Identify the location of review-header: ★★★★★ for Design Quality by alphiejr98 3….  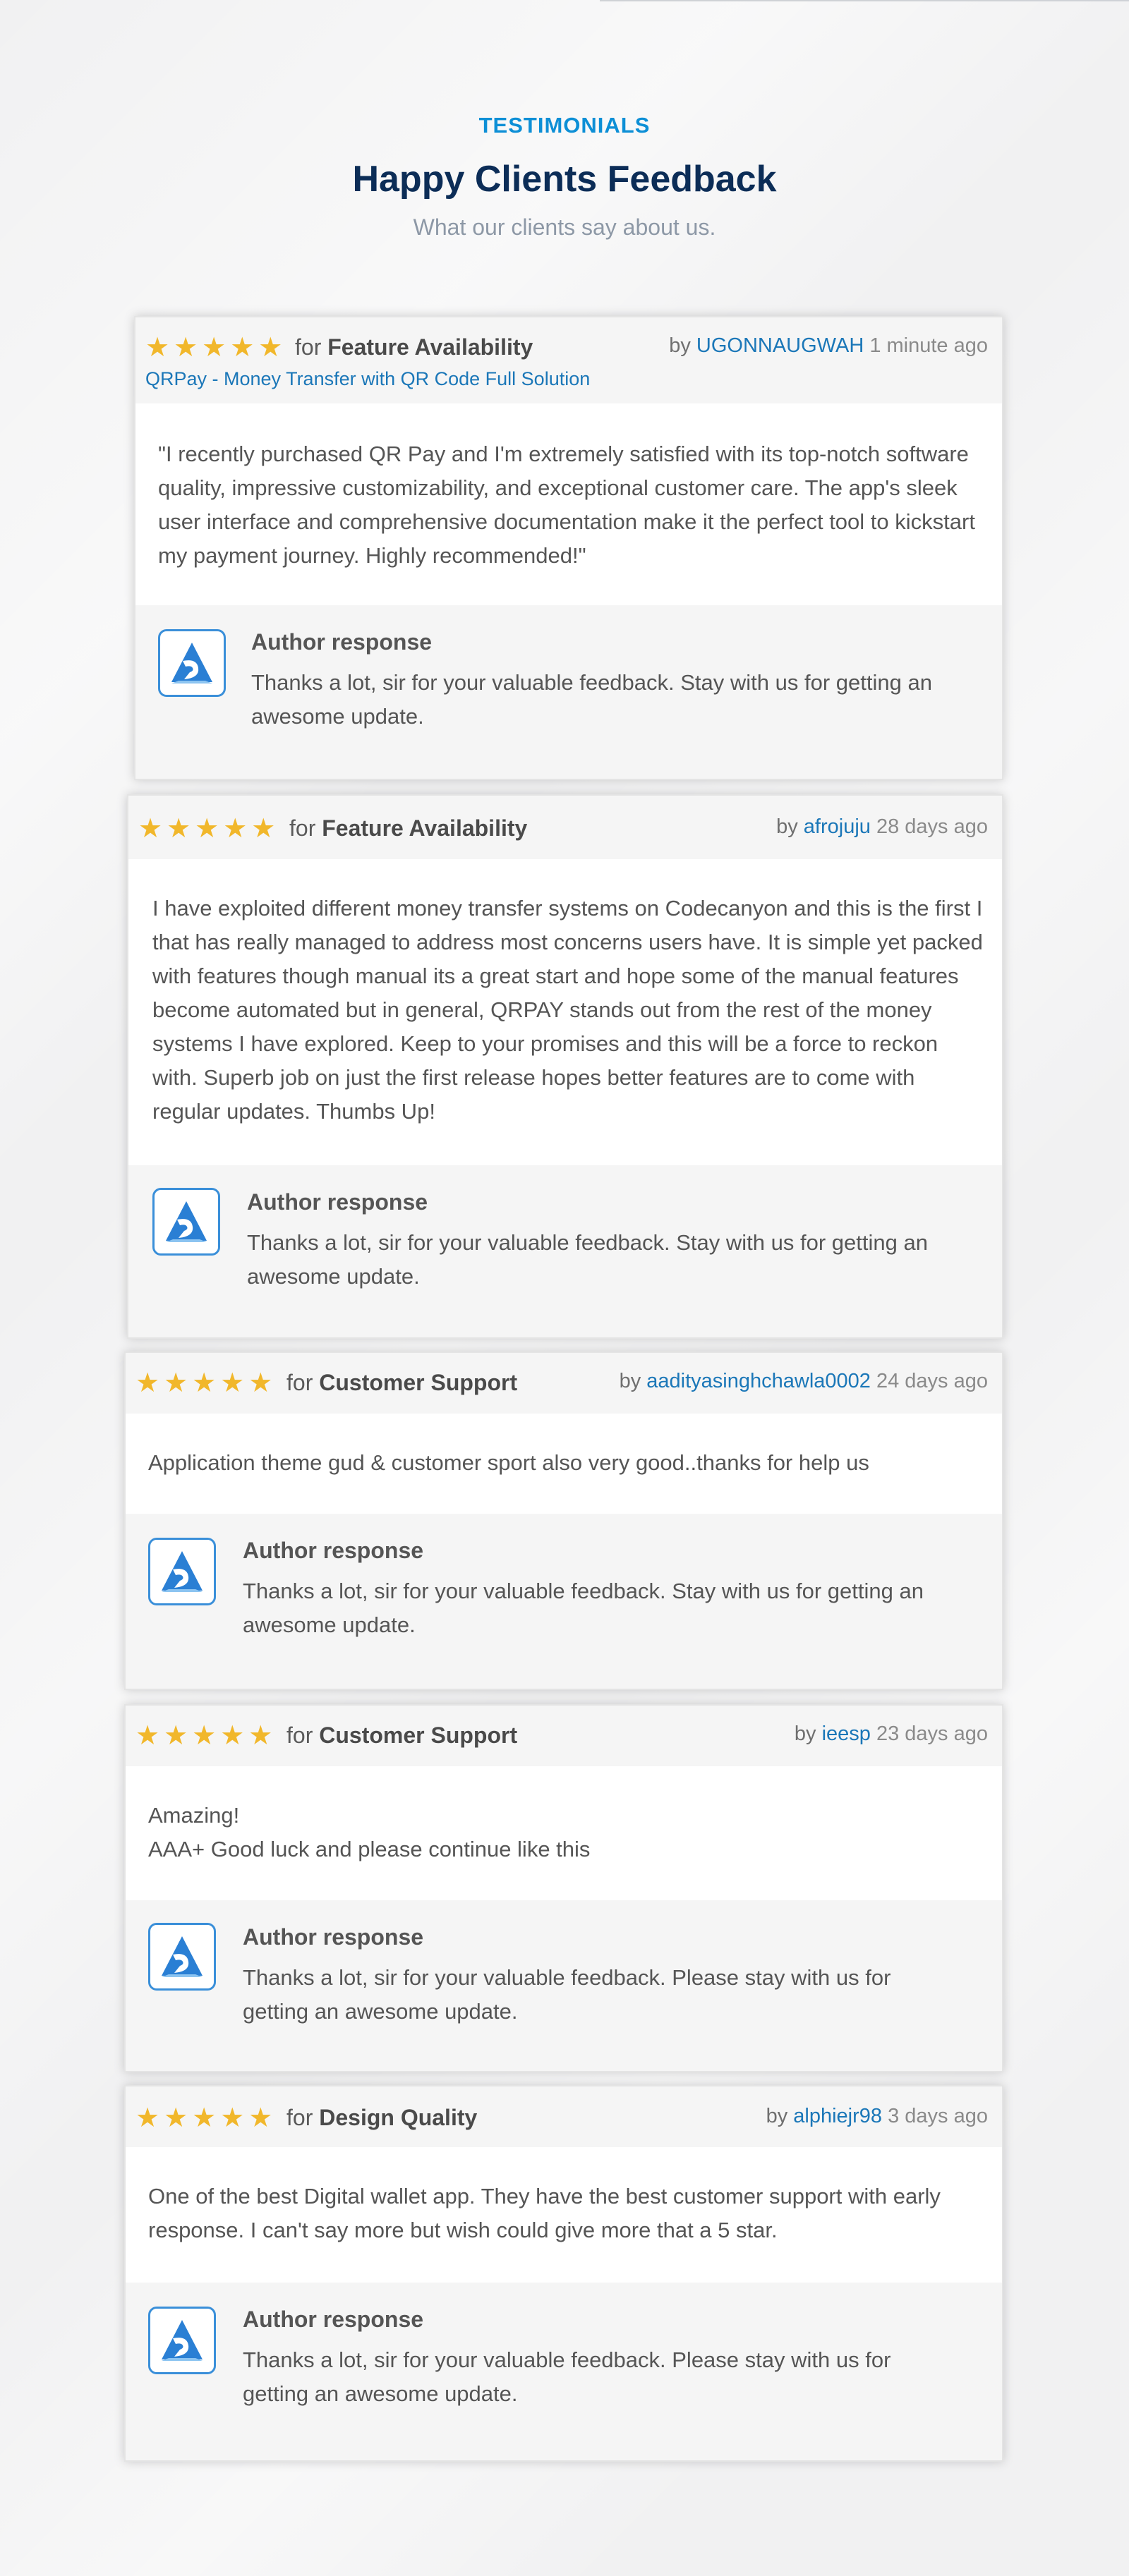
(564, 2117).